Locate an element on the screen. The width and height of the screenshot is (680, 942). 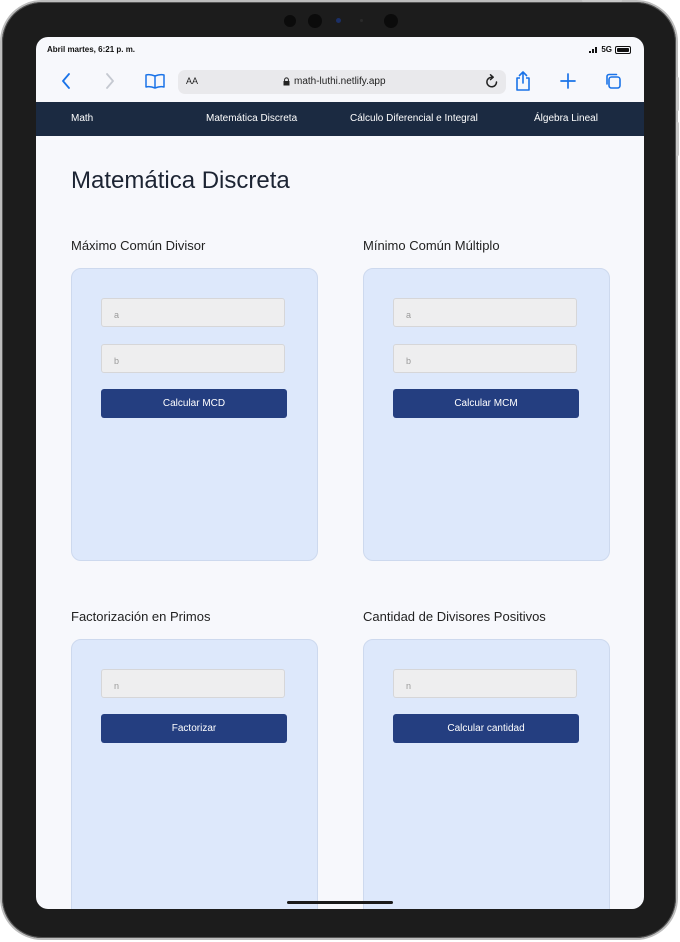
page-title: Matemática Discreta is located at coordinates (180, 180).